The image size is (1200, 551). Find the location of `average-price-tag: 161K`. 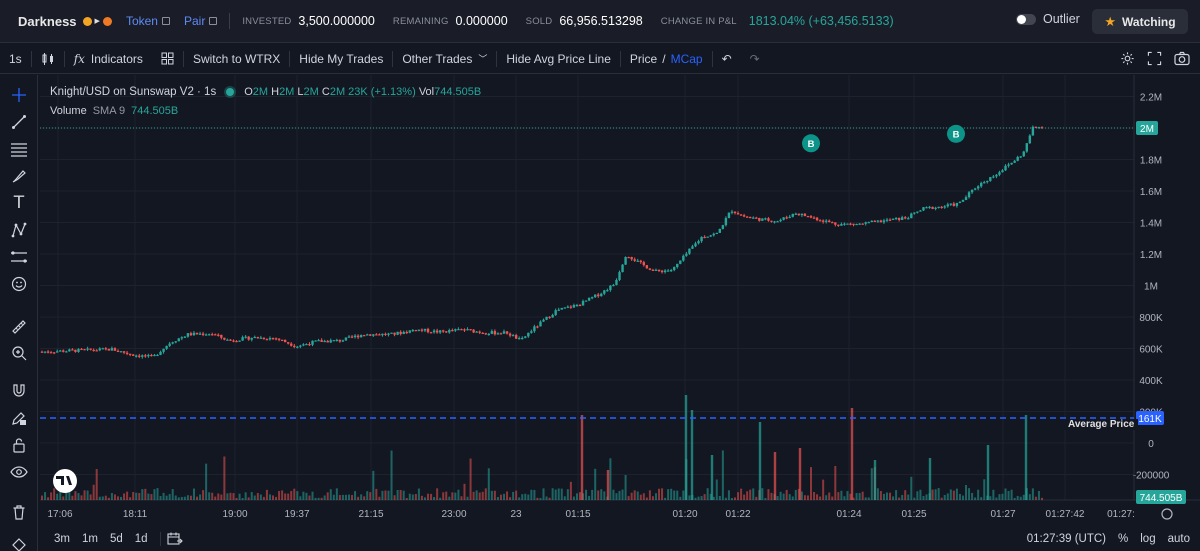

average-price-tag: 161K is located at coordinates (1150, 419).